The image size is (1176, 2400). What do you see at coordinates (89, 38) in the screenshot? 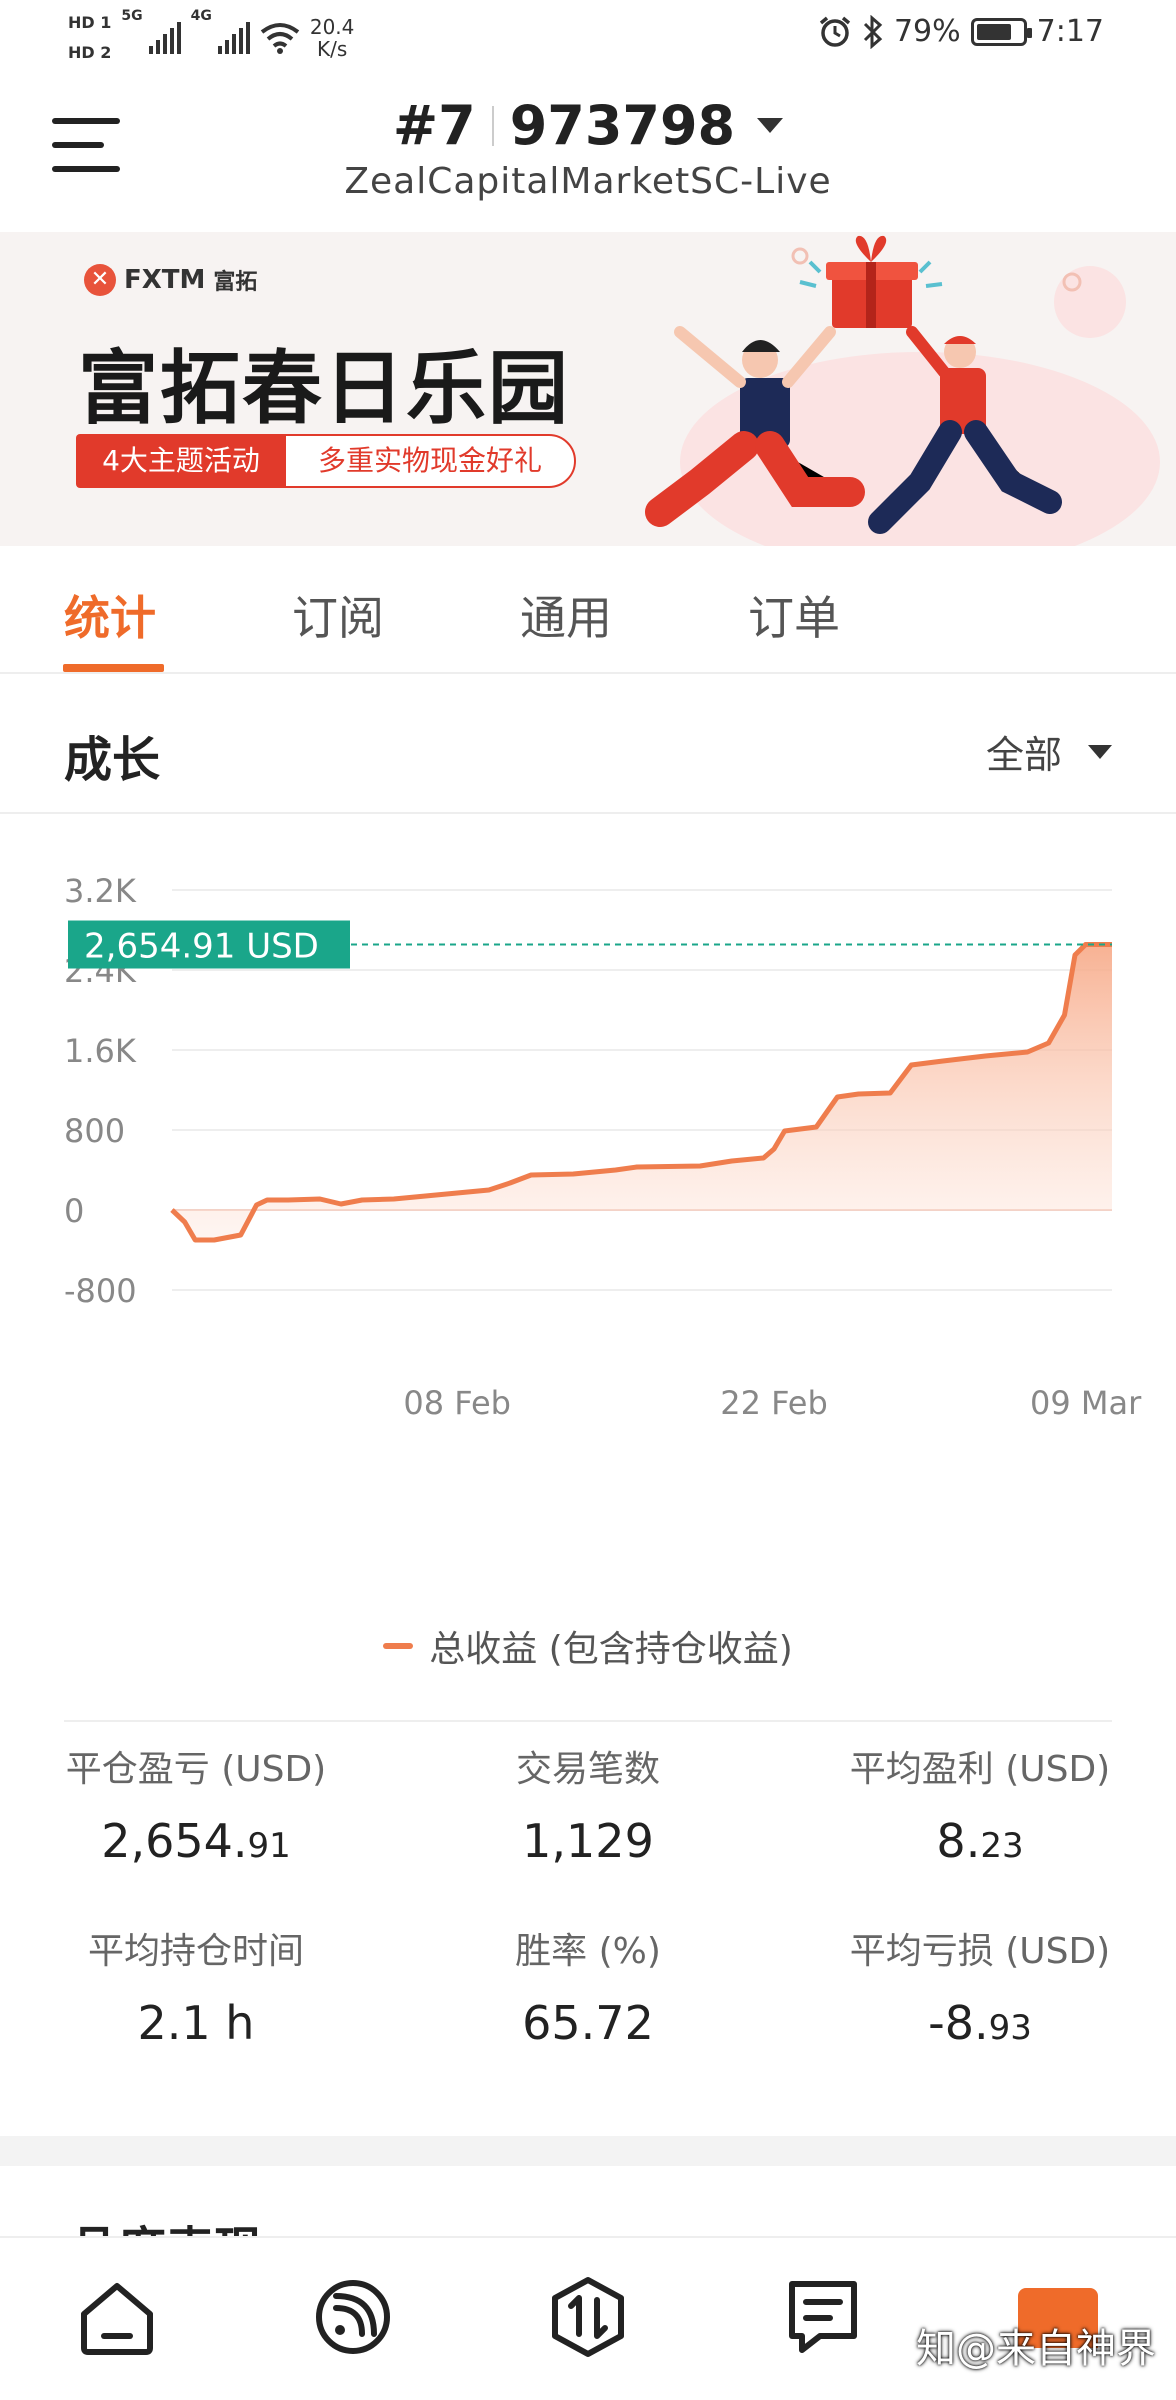
I see `sim-indicator: HD 1 HD 2` at bounding box center [89, 38].